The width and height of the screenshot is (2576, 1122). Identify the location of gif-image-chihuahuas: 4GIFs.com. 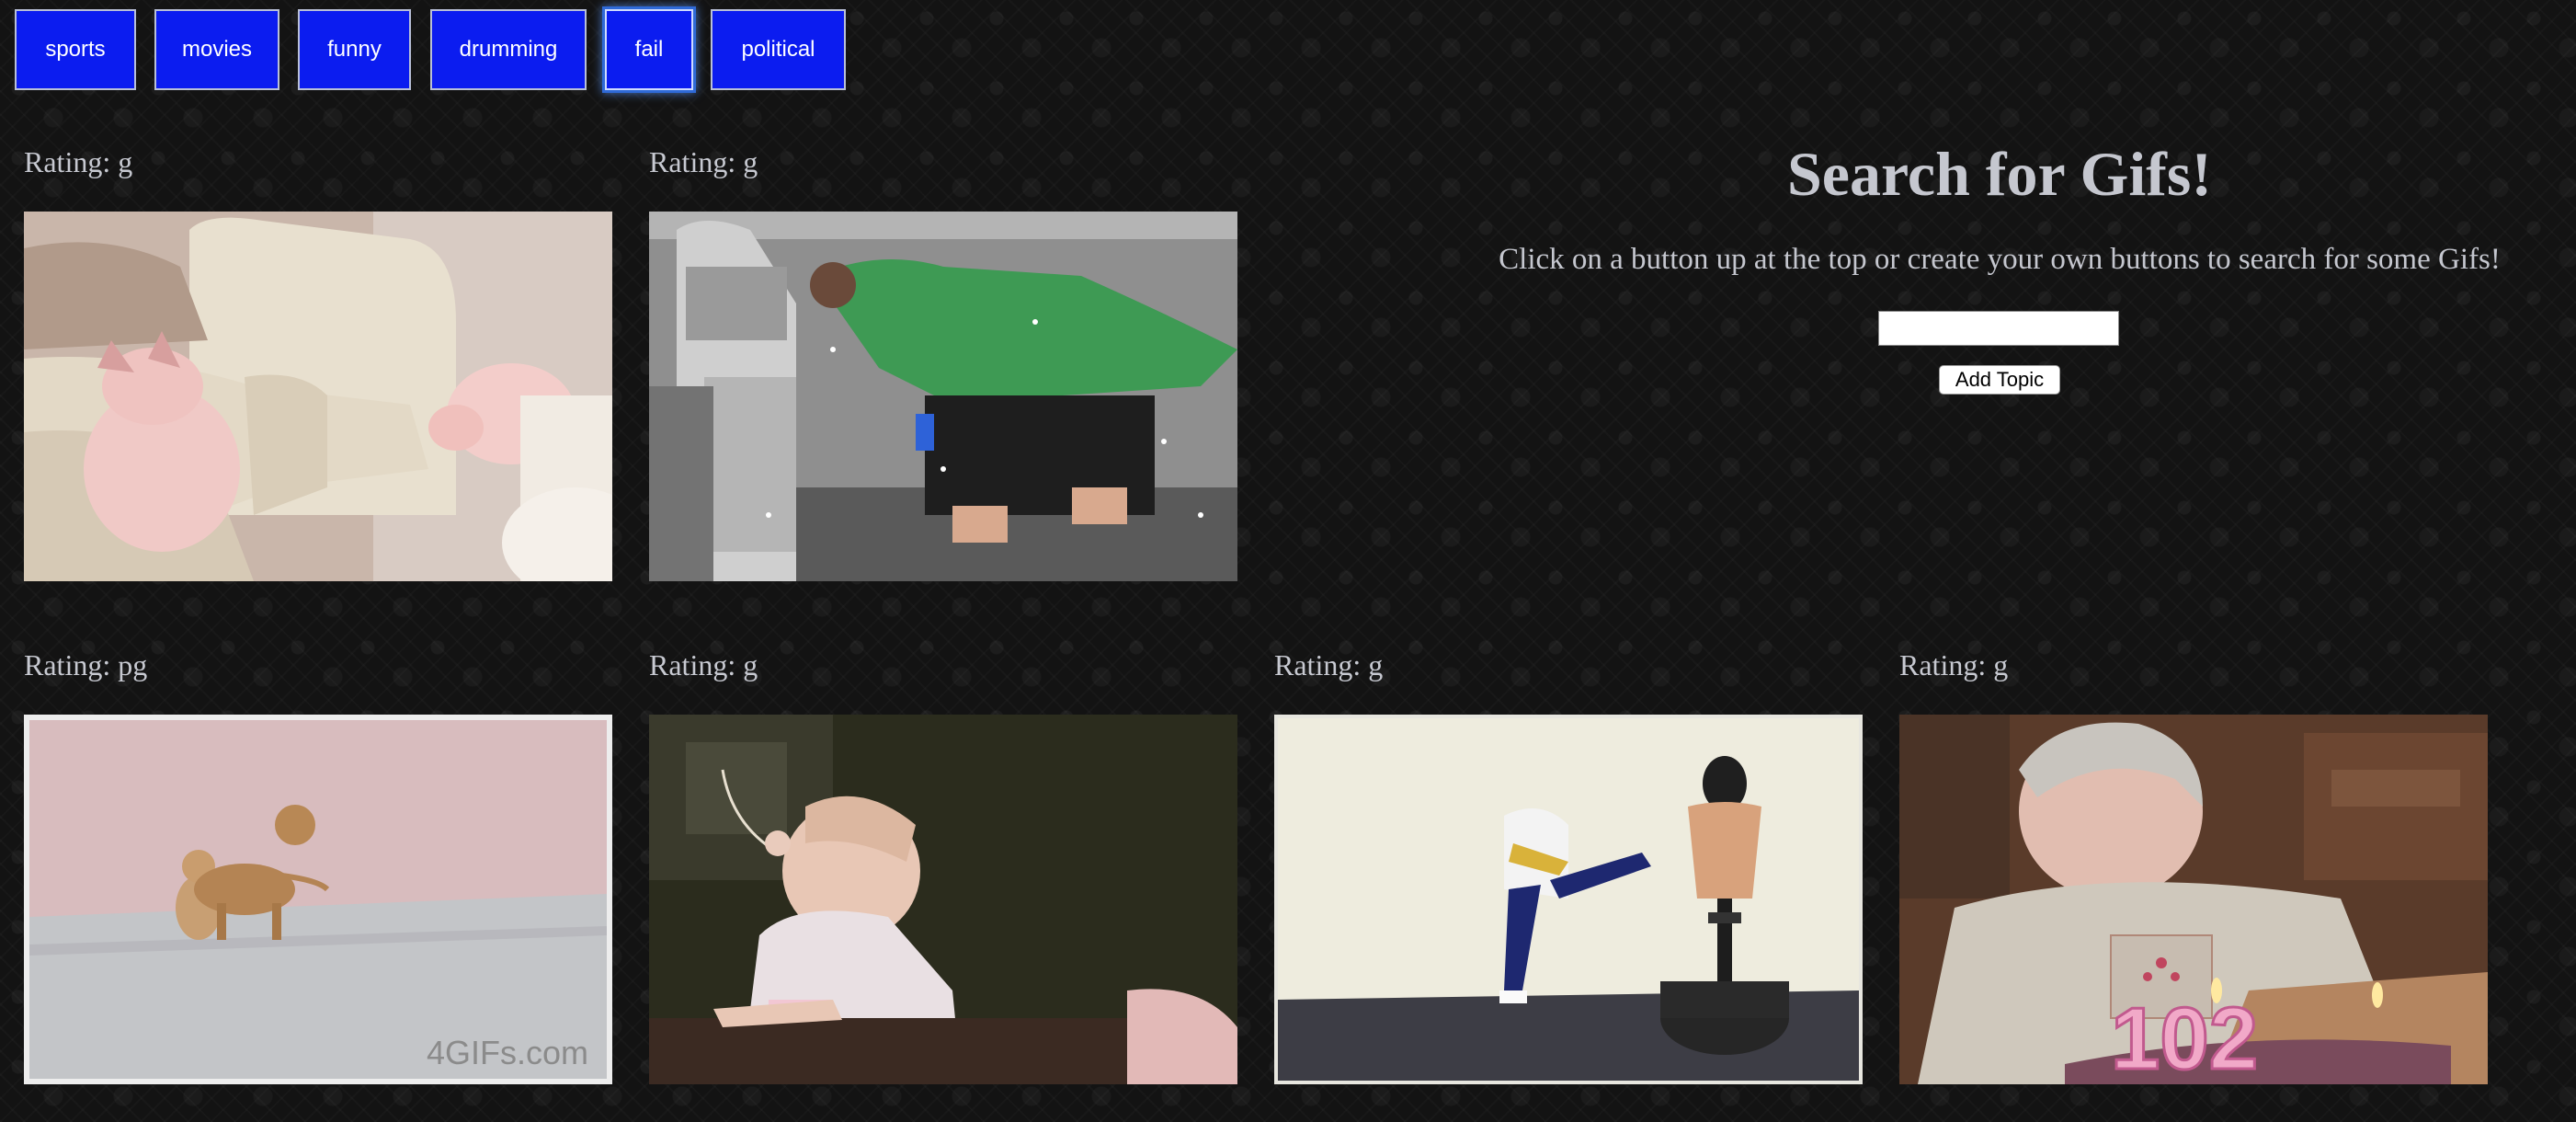
(318, 899).